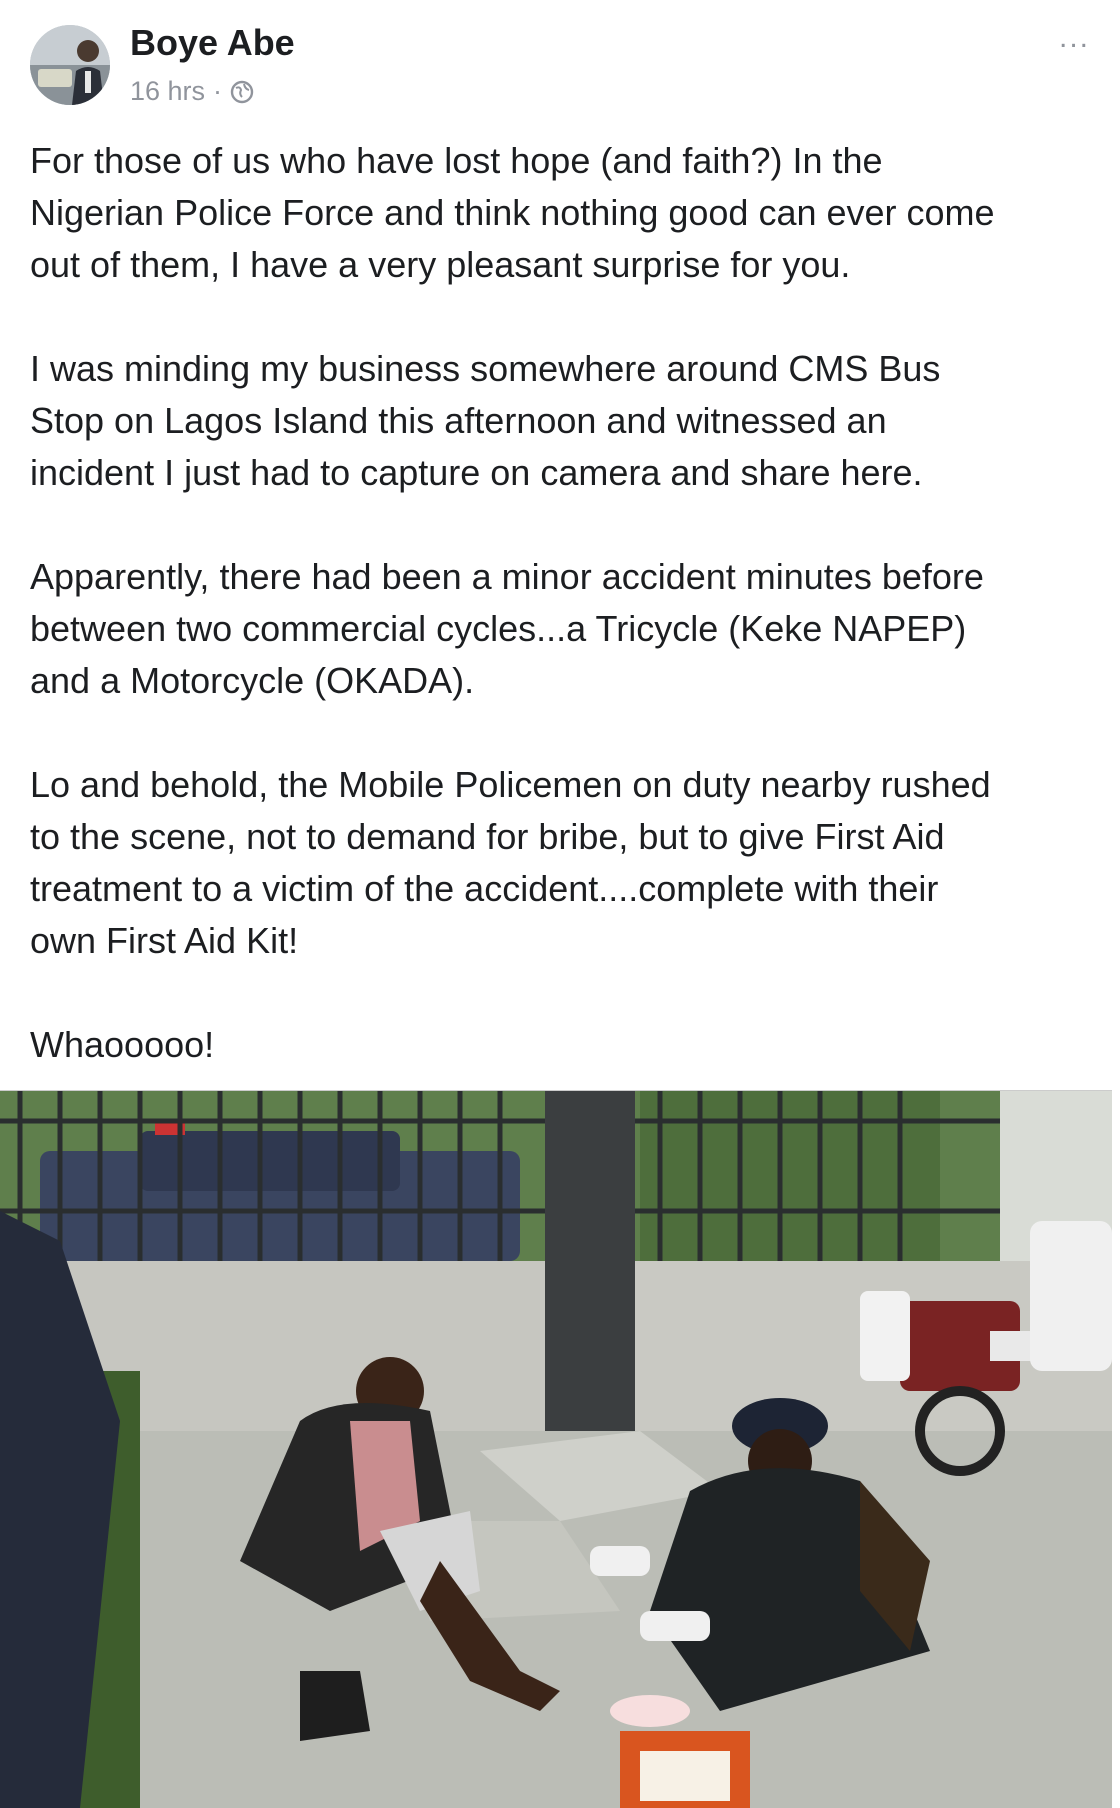 Image resolution: width=1120 pixels, height=1808 pixels. I want to click on post-meta: 16 hrs ·, so click(192, 91).